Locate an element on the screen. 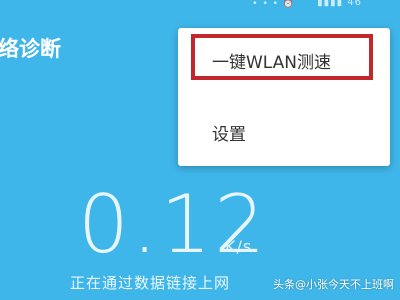 This screenshot has width=400, height=300. menu-item-label: 一键WLAN测速 is located at coordinates (272, 63).